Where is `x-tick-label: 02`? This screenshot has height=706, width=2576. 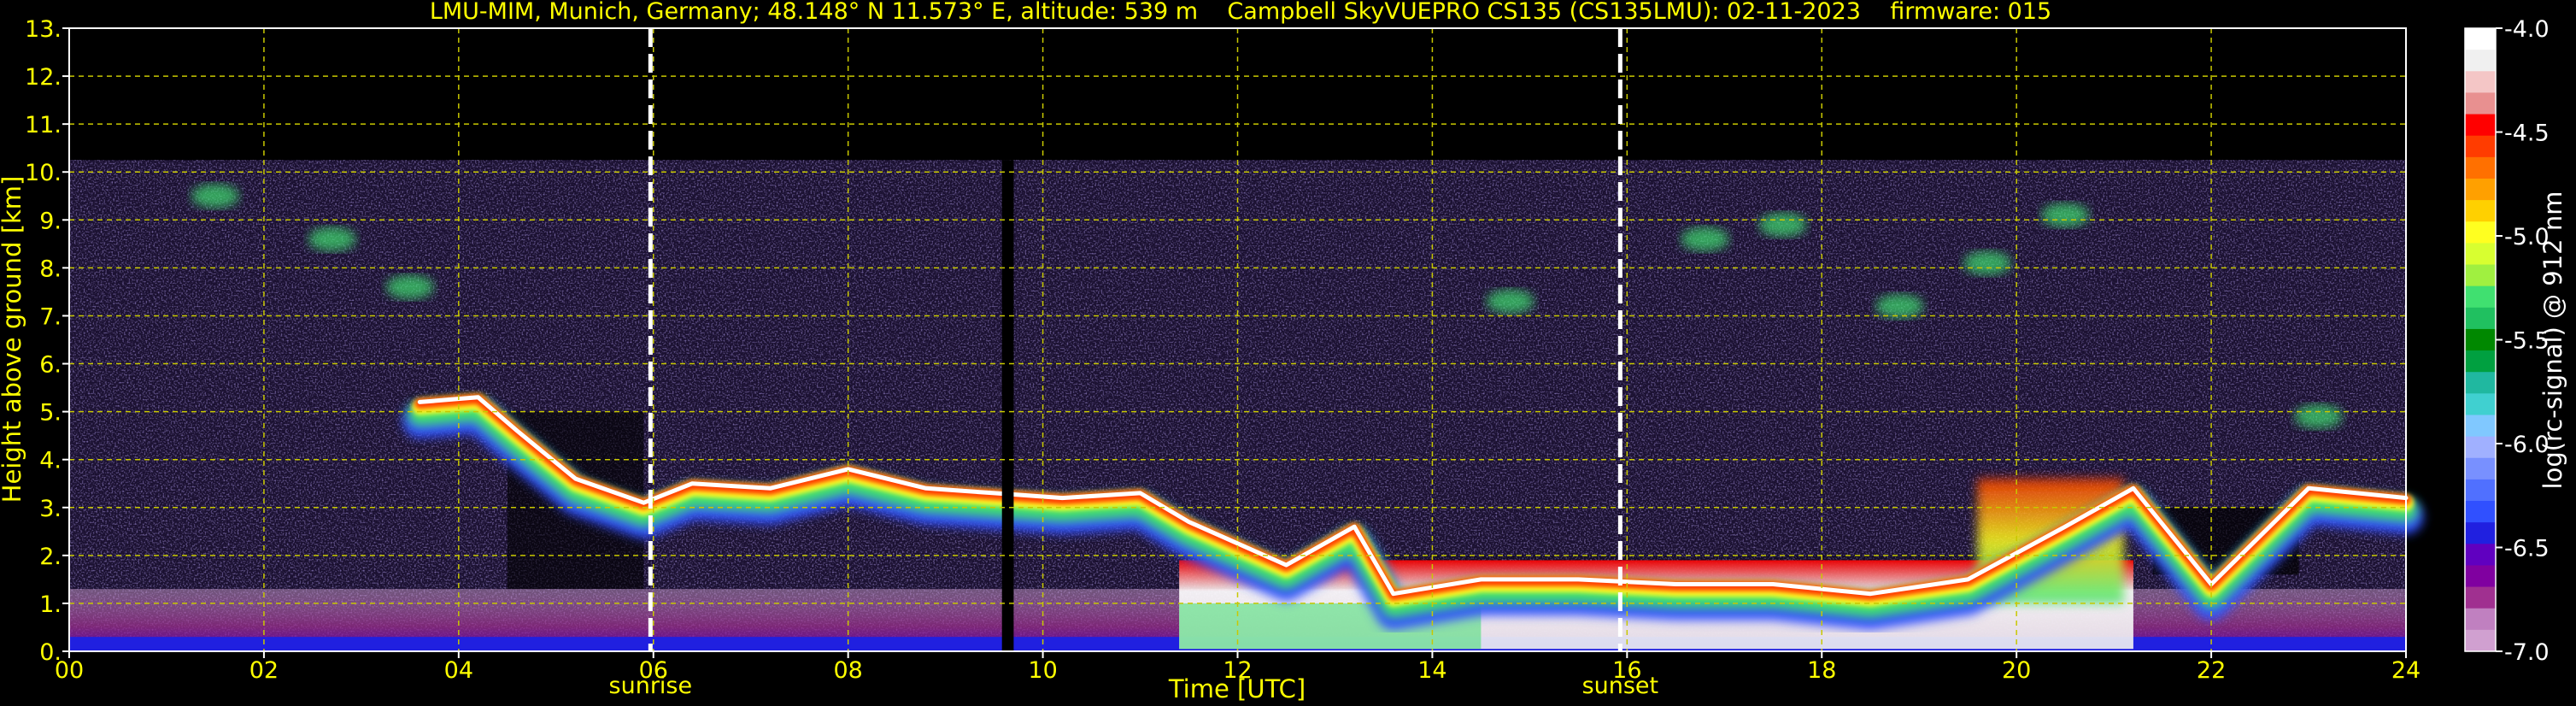
x-tick-label: 02 is located at coordinates (264, 670).